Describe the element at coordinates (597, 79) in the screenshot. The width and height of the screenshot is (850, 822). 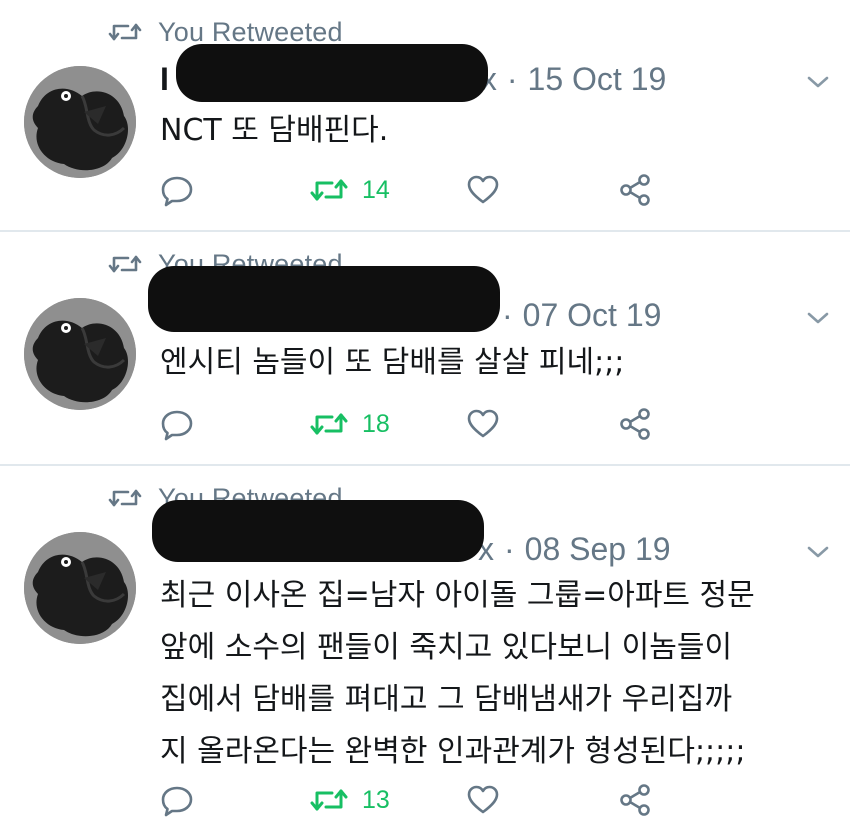
I see `tweet-date: 15 Oct 19` at that location.